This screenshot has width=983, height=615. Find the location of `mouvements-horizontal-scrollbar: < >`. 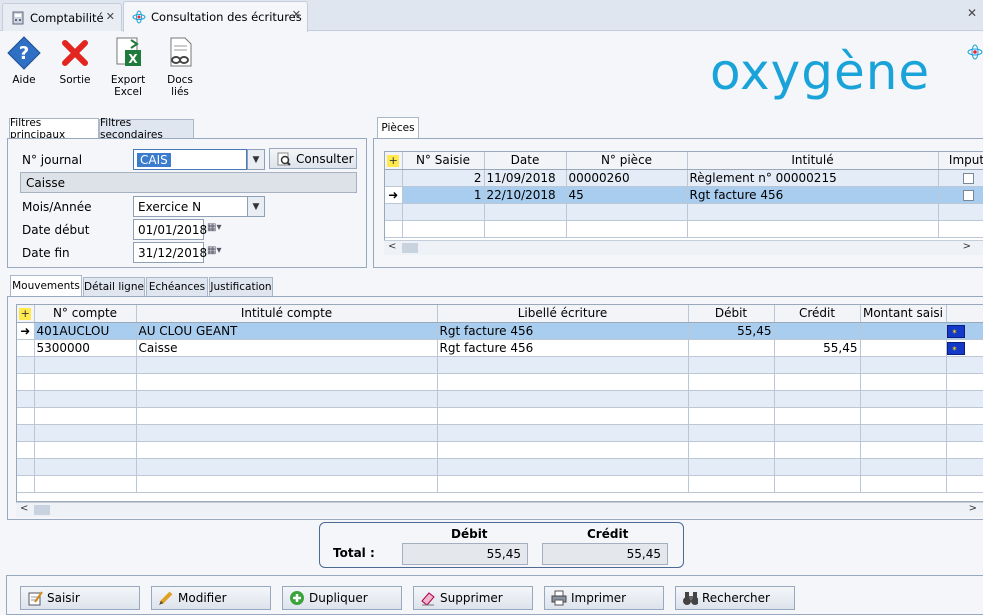

mouvements-horizontal-scrollbar: < > is located at coordinates (499, 509).